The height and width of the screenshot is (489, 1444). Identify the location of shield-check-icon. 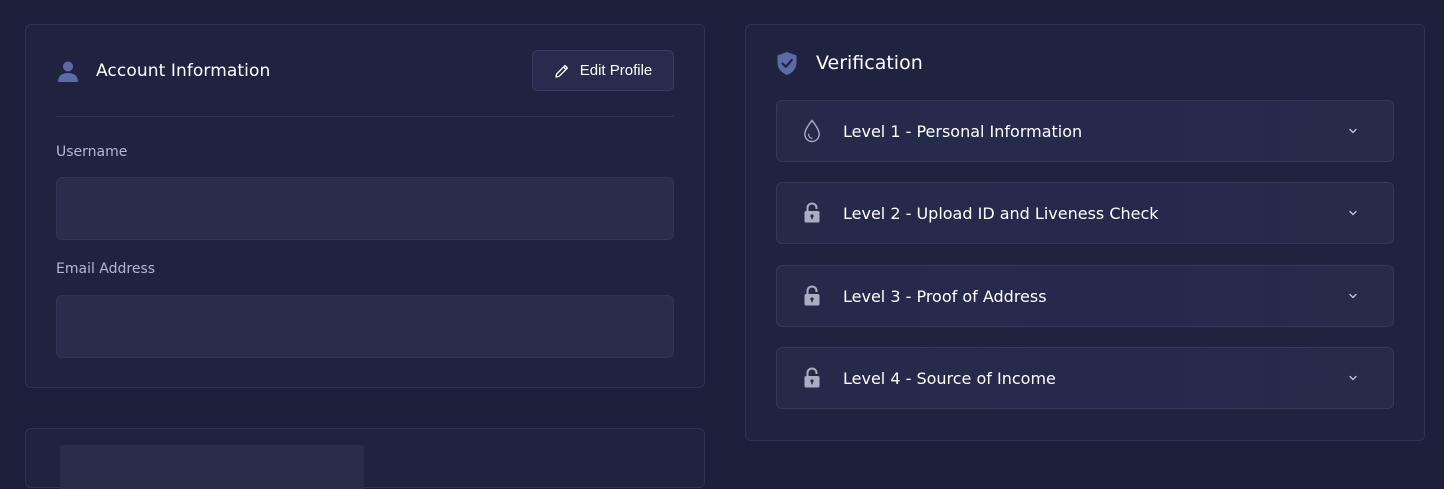
(788, 63).